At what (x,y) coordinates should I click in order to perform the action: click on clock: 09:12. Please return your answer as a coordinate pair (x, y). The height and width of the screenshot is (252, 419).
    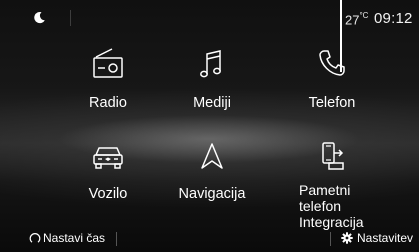
    Looking at the image, I should click on (393, 18).